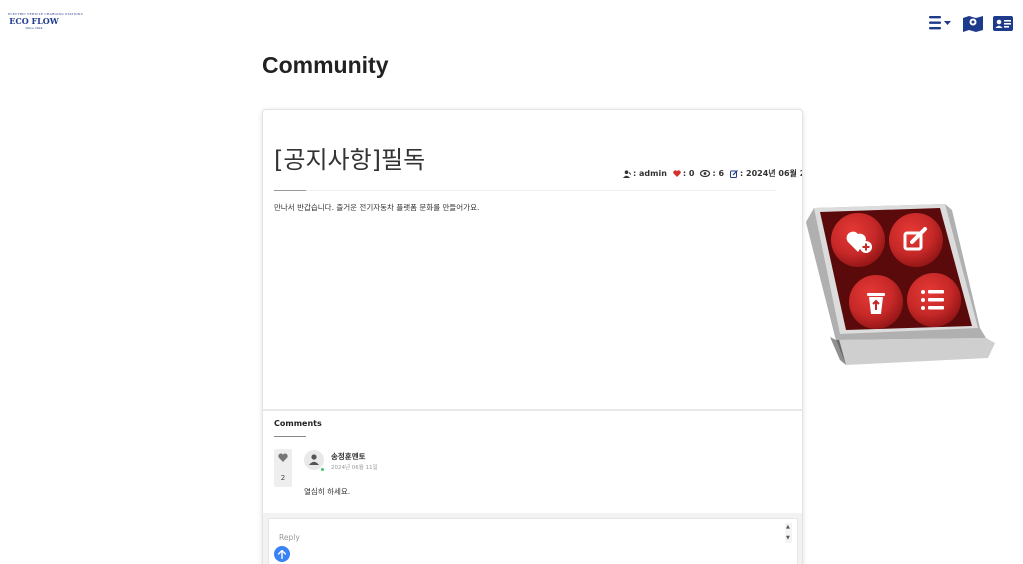  I want to click on scroll-down-icon: ▼, so click(788, 538).